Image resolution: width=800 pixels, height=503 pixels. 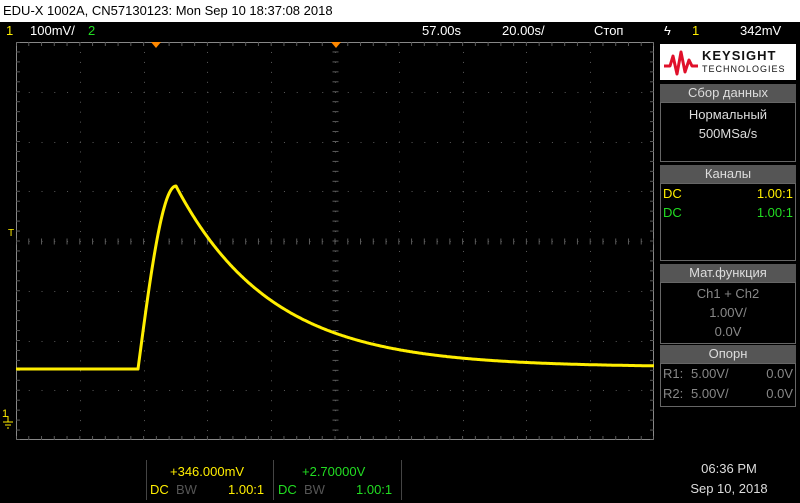 What do you see at coordinates (400, 31) in the screenshot?
I see `status-bar: 1 100mV/ 2 57.00s 20.00s/ Стоп ϟ 1 342mV` at bounding box center [400, 31].